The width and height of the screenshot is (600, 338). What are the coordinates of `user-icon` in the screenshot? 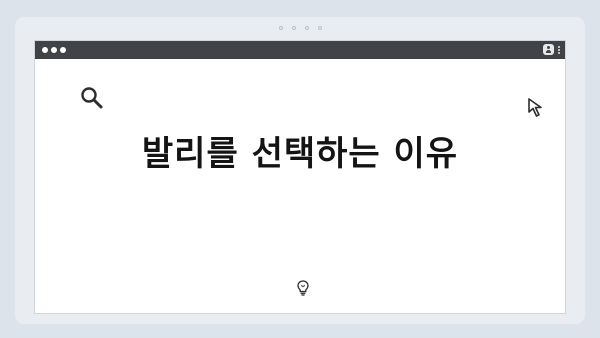 It's located at (548, 49).